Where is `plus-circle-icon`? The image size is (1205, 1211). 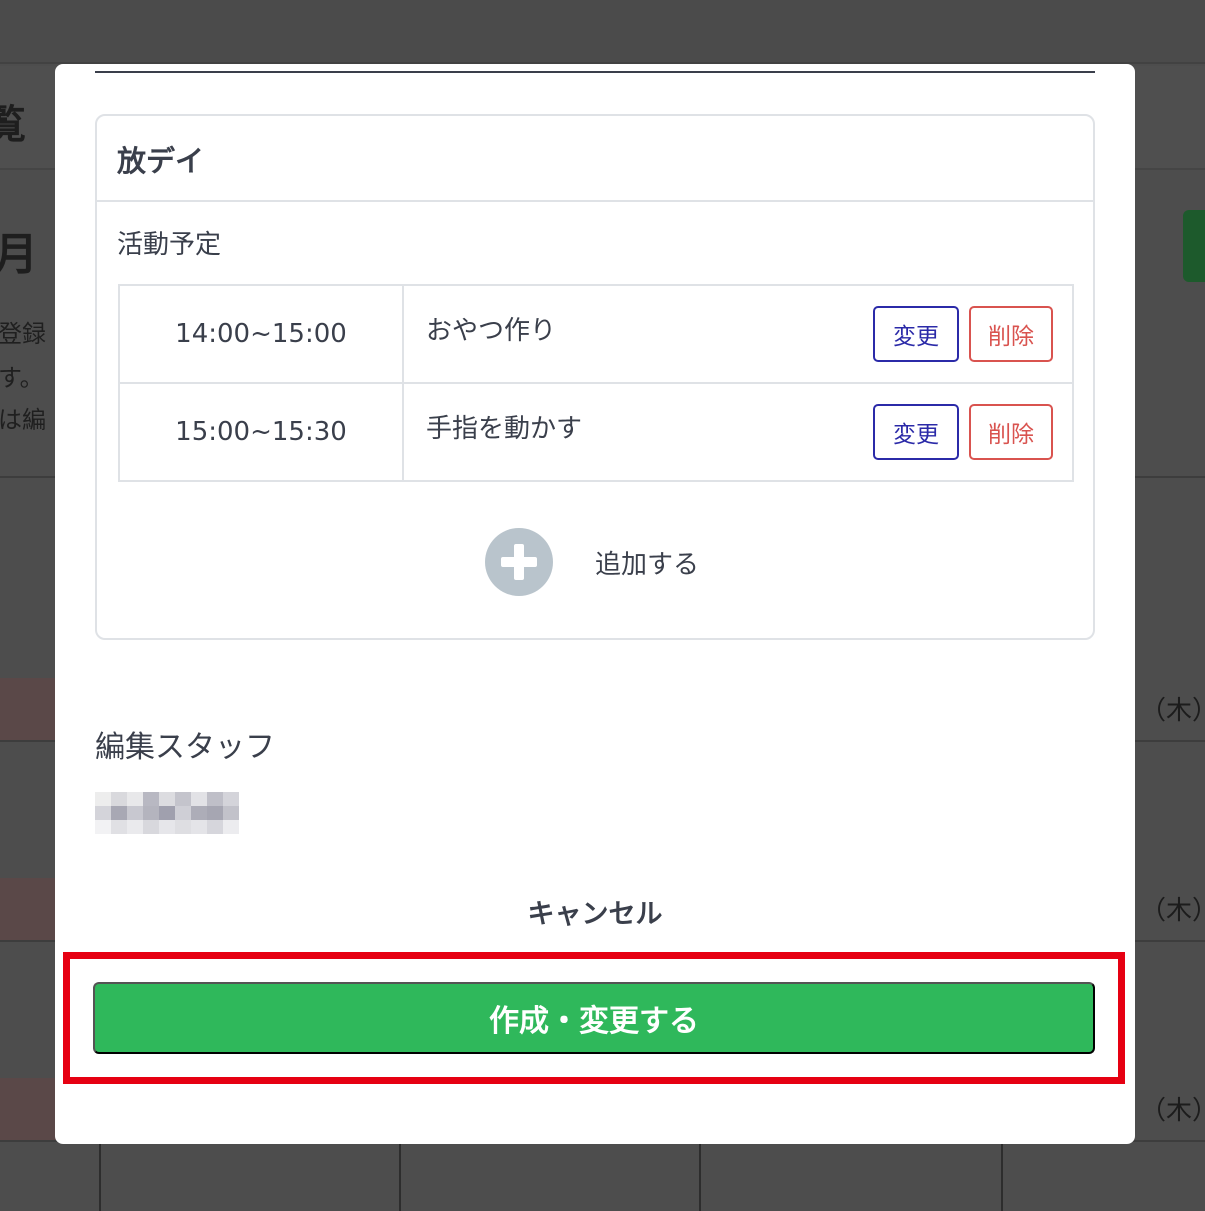 plus-circle-icon is located at coordinates (519, 562).